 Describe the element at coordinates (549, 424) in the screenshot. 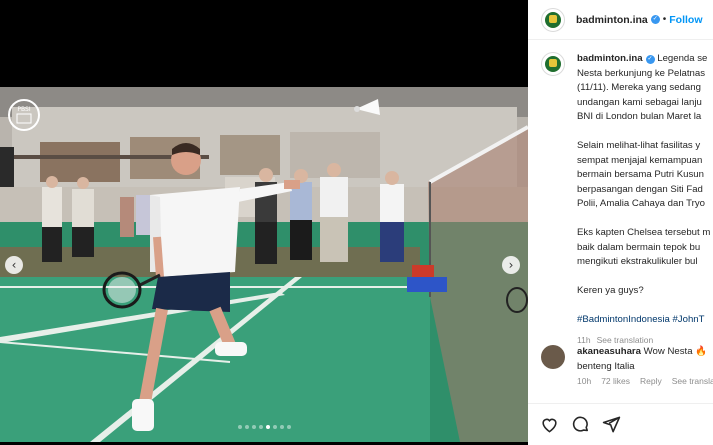

I see `heart-icon` at that location.